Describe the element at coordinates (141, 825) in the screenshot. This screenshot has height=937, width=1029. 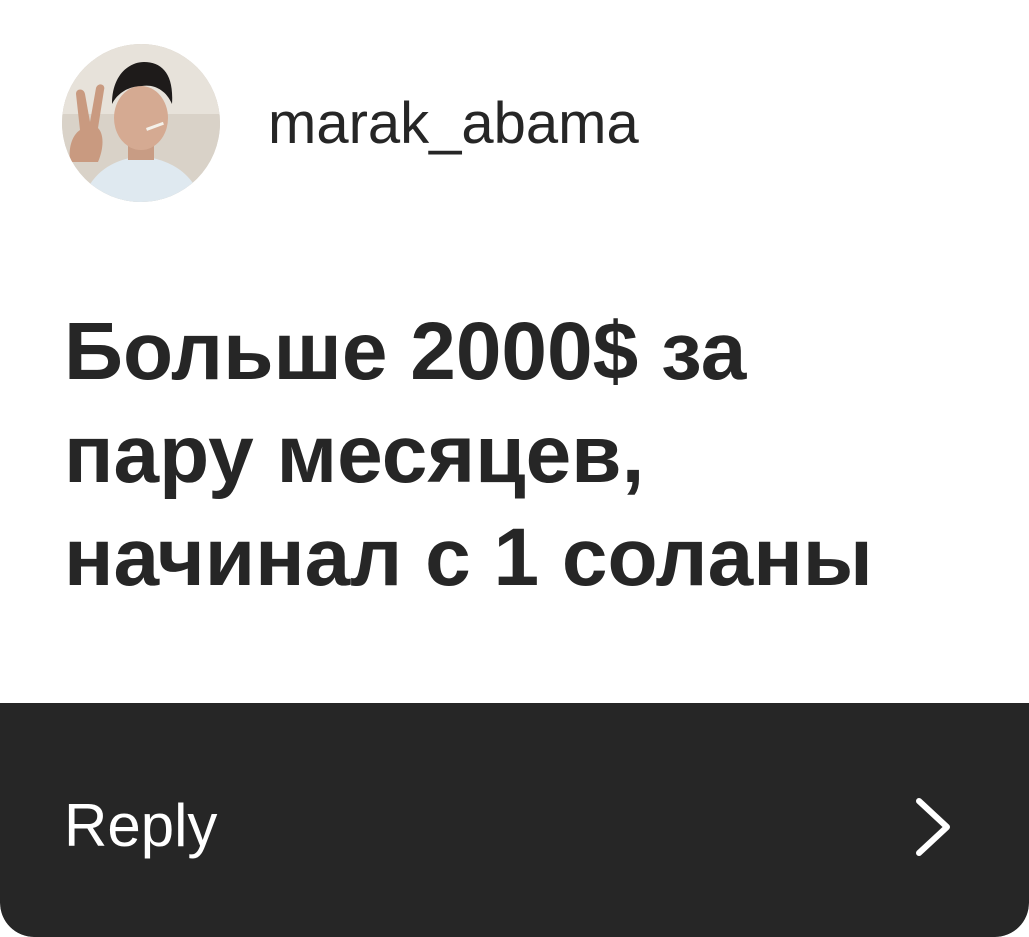
I see `reply-label: Reply` at that location.